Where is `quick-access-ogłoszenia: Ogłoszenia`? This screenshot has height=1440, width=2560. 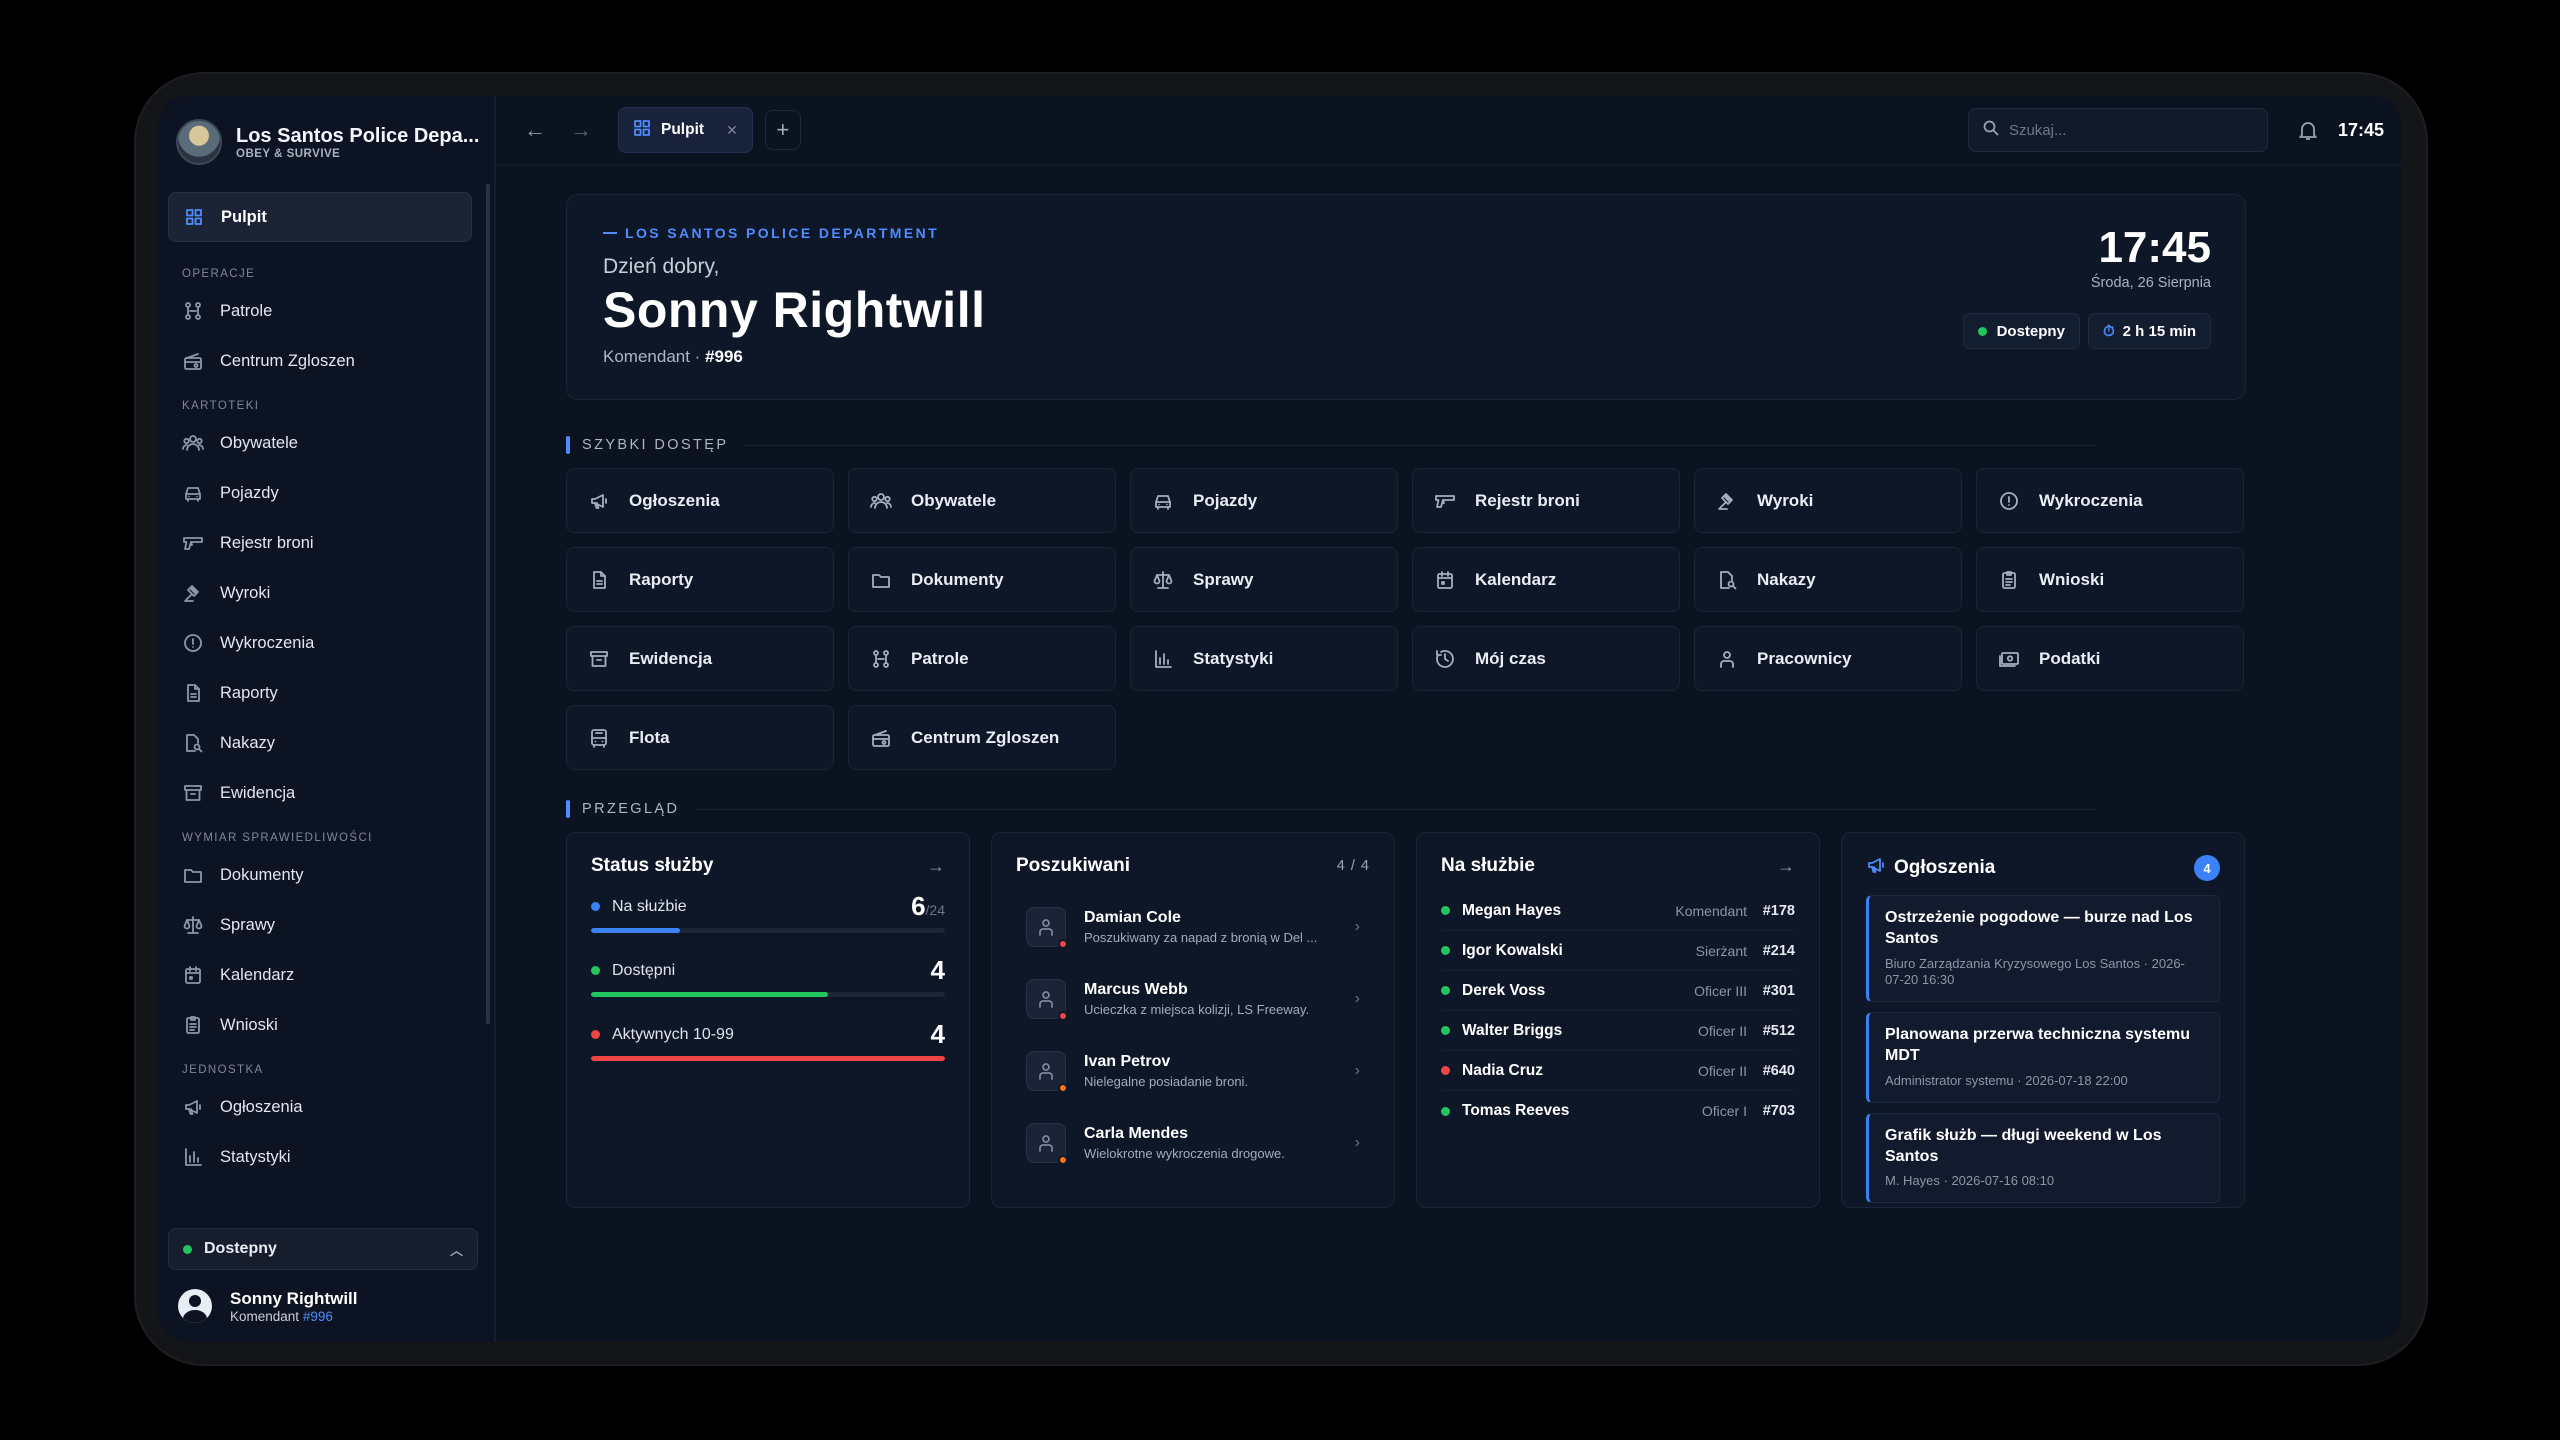
quick-access-ogłoszenia: Ogłoszenia is located at coordinates (700, 500).